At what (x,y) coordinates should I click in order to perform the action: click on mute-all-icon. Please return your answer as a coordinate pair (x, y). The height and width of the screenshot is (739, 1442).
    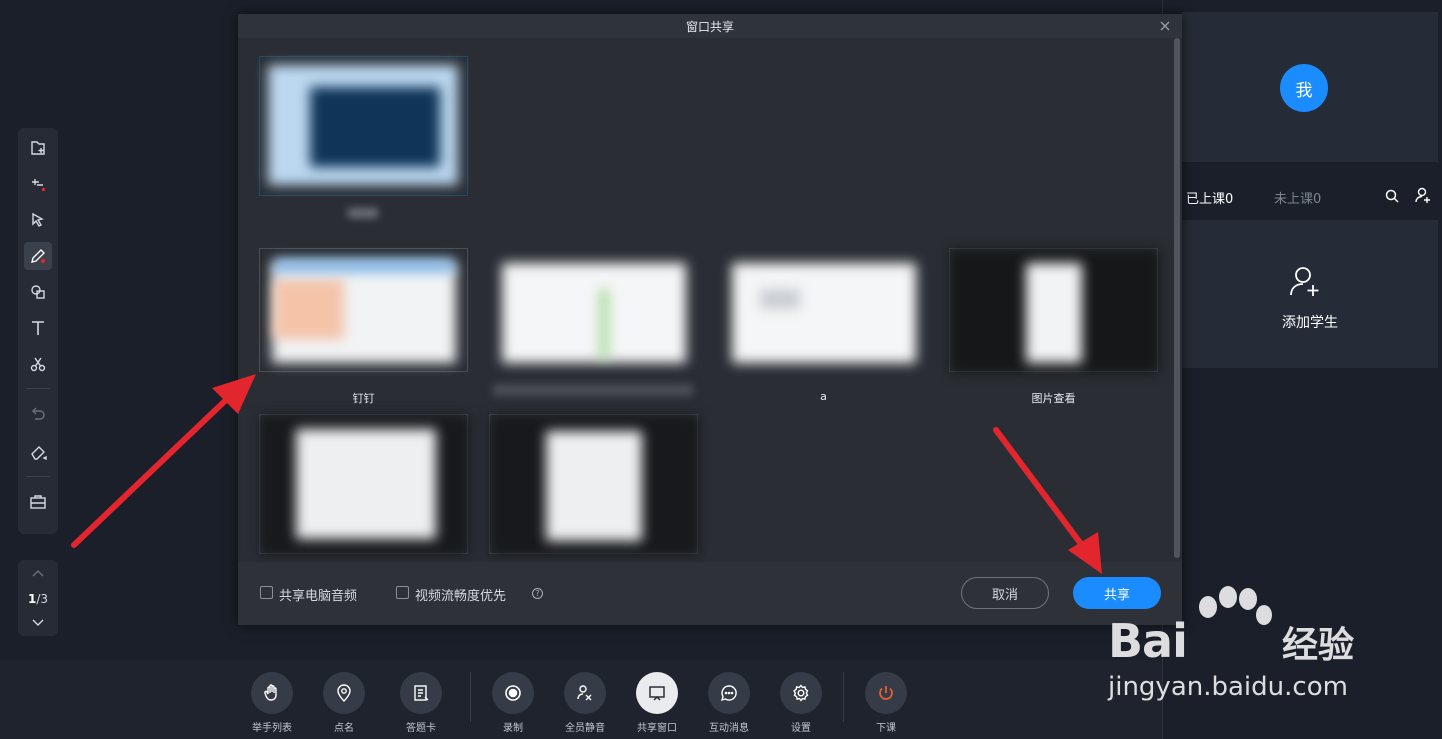
    Looking at the image, I should click on (584, 693).